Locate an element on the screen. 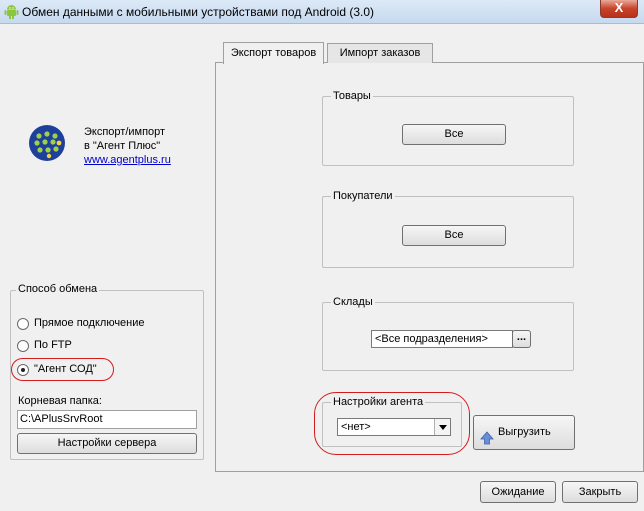 This screenshot has width=644, height=511. server-settings-button: Настройки сервера is located at coordinates (107, 443).